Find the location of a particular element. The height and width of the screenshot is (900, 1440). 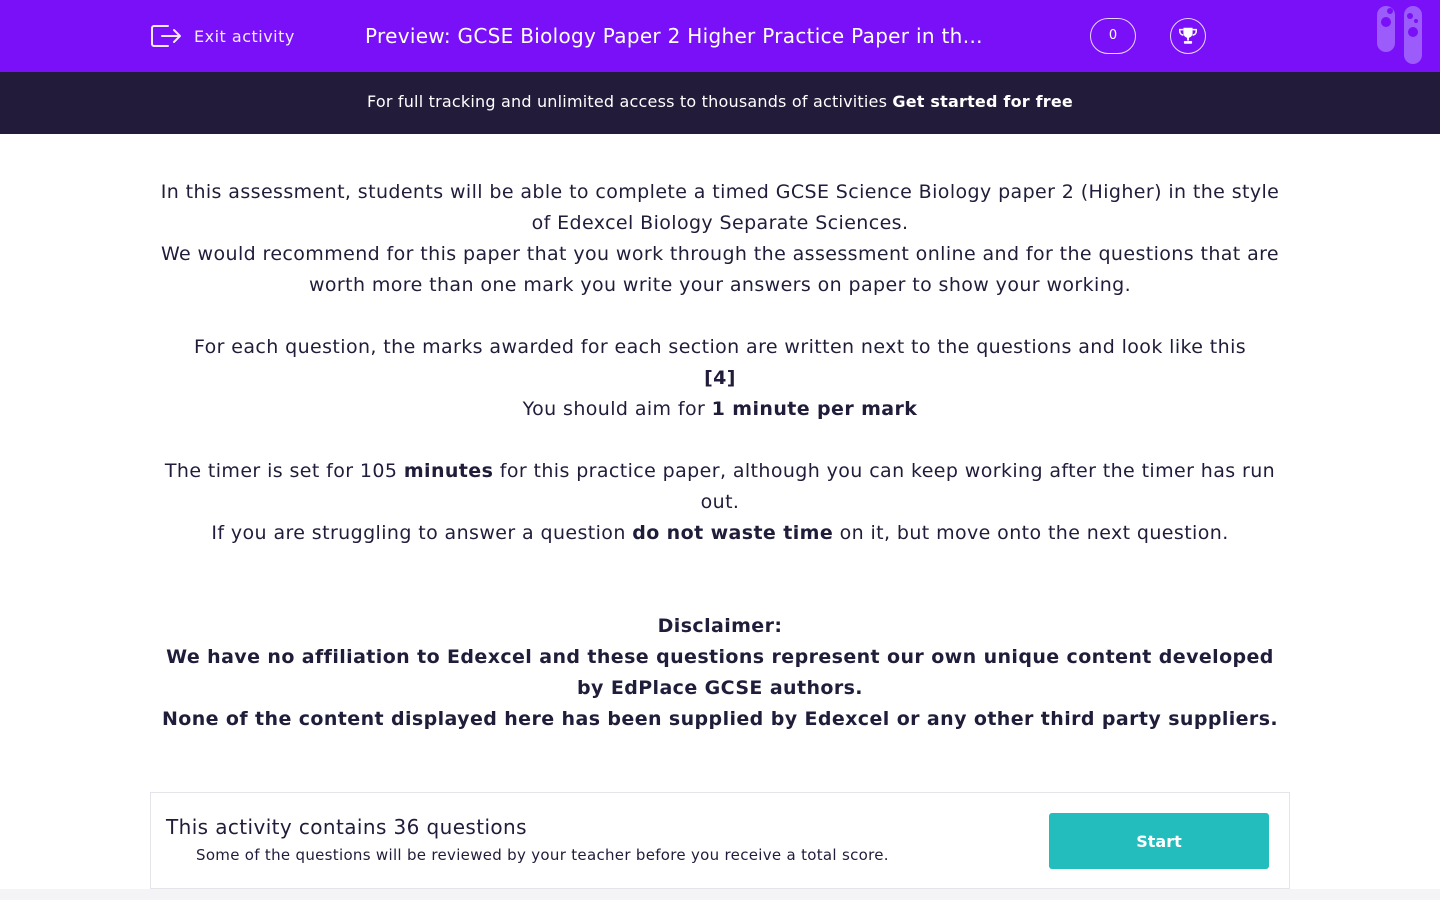

test-tubes-icon is located at coordinates (1399, 35).